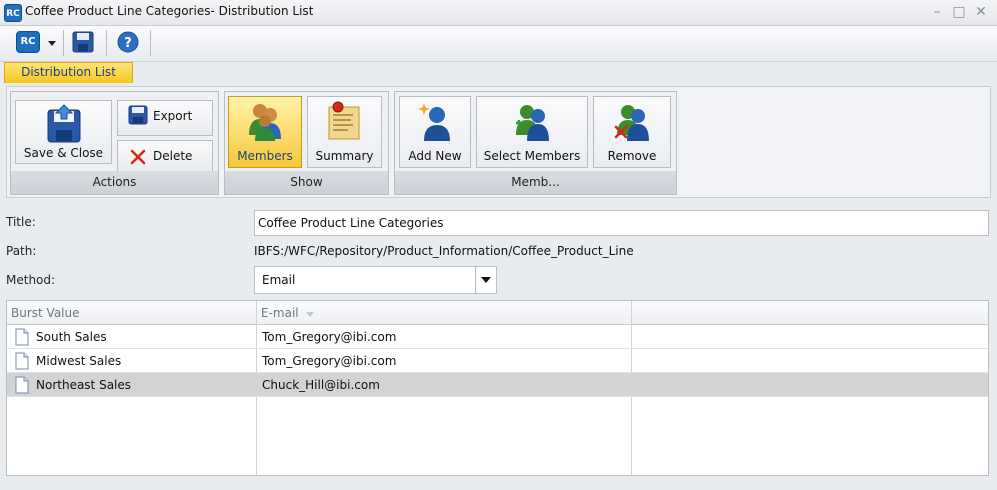 This screenshot has height=490, width=997. I want to click on save-close-button: Save & Close, so click(63, 132).